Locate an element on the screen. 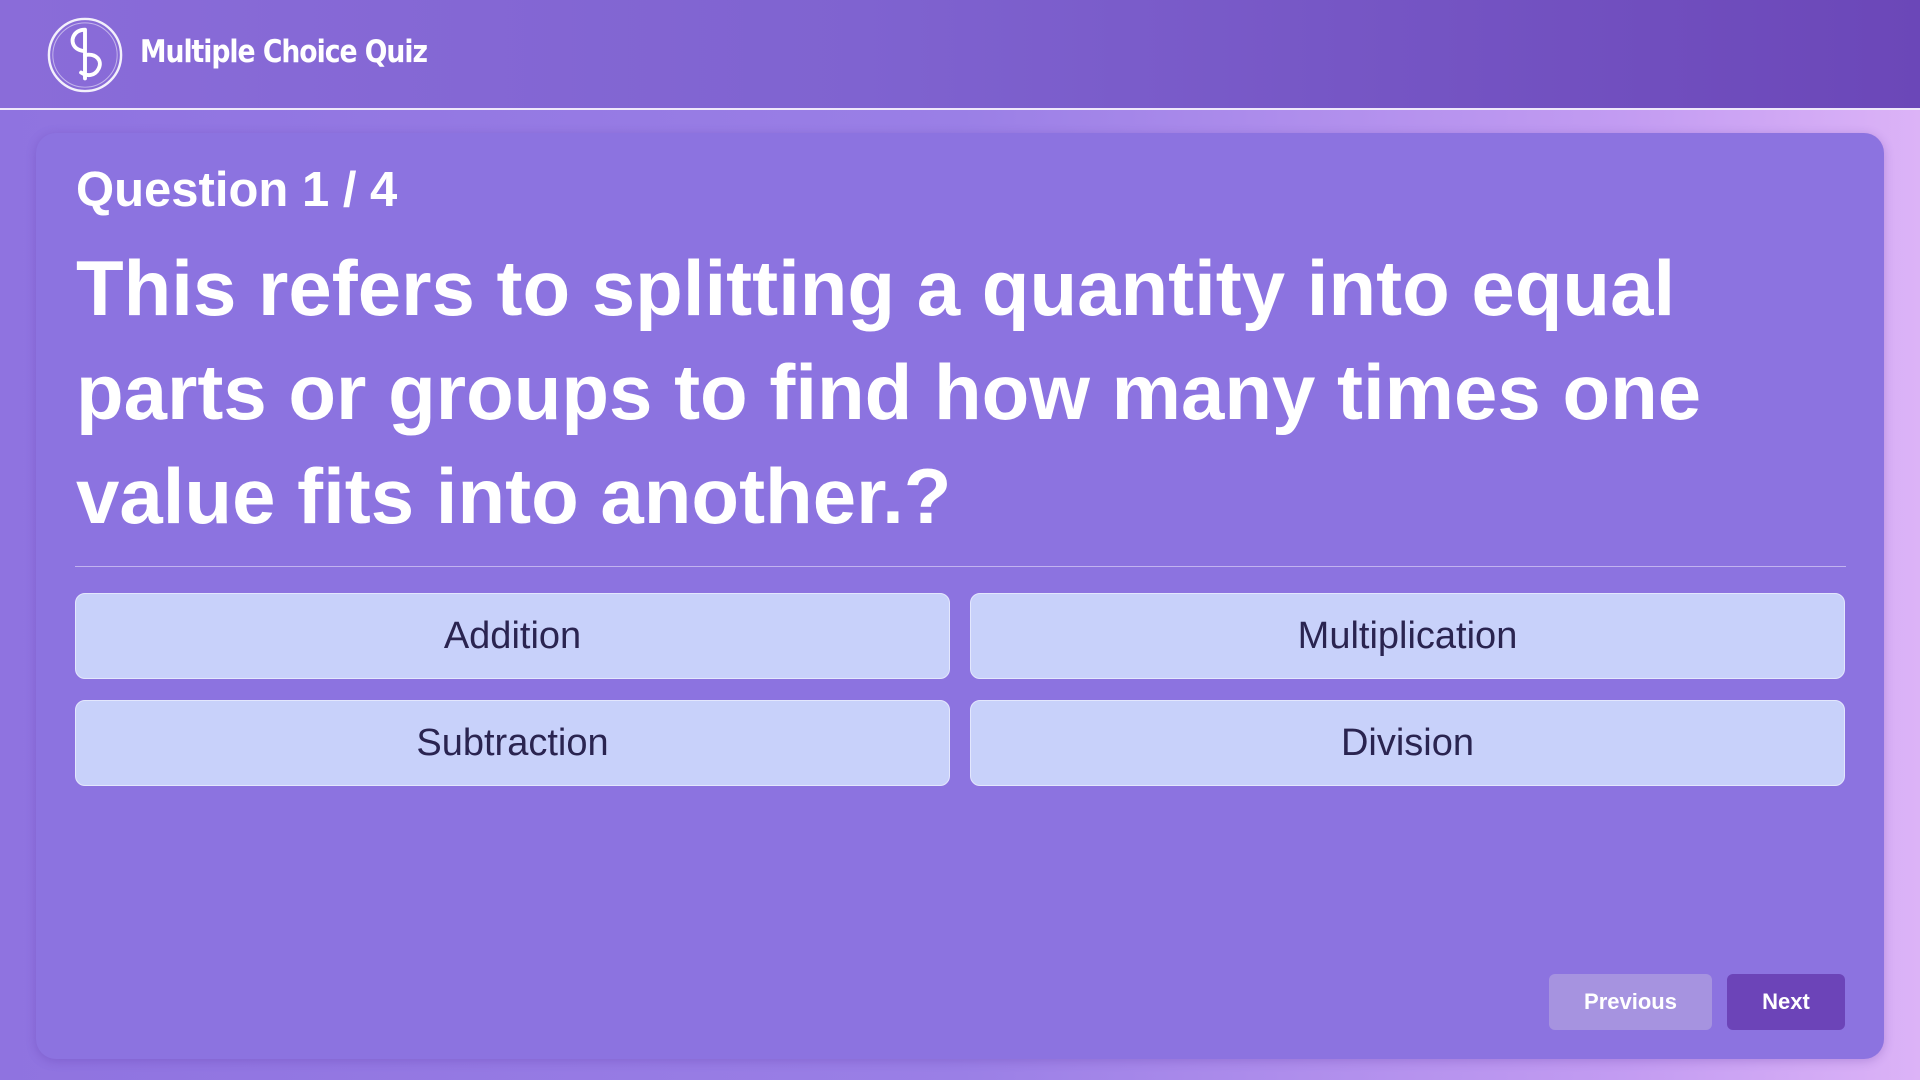  question-counter: Question 1 / 4 is located at coordinates (237, 190).